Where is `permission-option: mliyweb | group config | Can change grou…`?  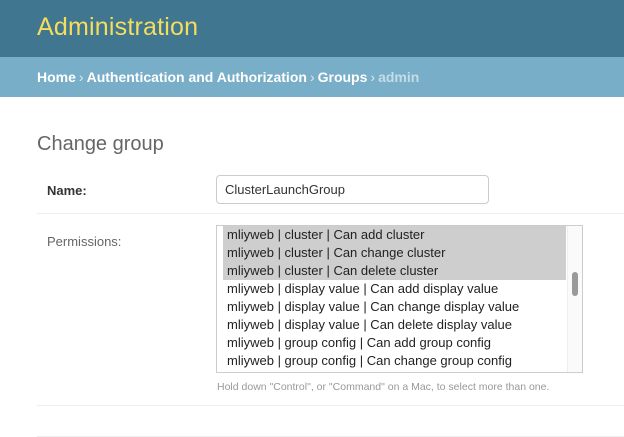
permission-option: mliyweb | group config | Can change grou… is located at coordinates (394, 361).